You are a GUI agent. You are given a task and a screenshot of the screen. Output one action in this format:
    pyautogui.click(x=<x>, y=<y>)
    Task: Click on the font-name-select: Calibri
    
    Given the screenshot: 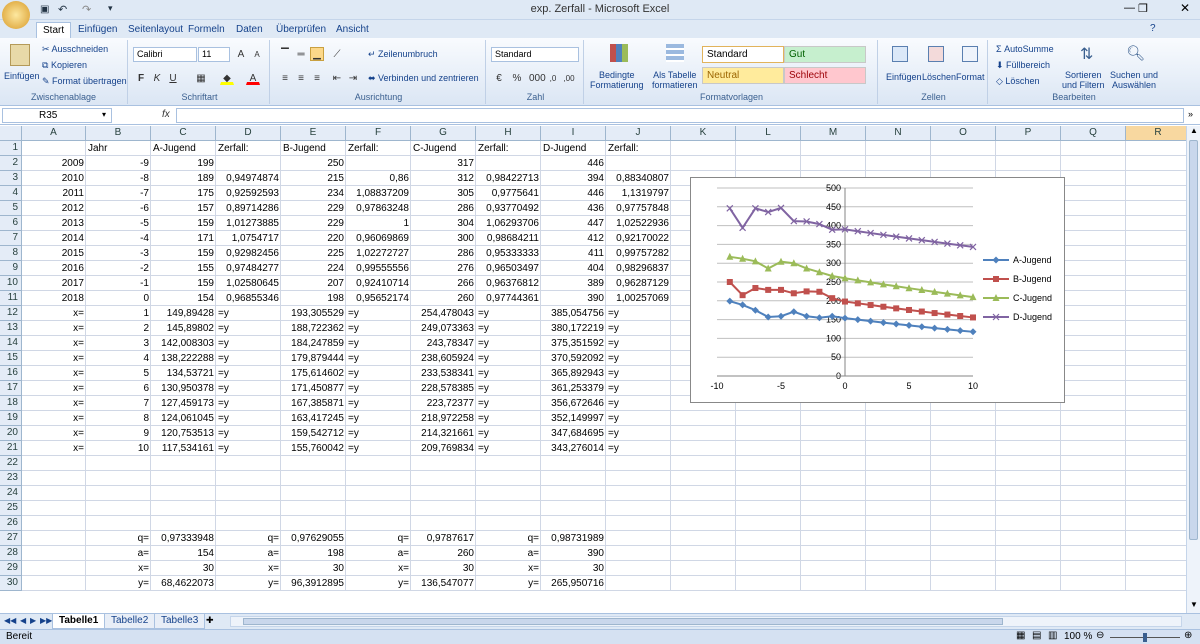 What is the action you would take?
    pyautogui.click(x=165, y=54)
    